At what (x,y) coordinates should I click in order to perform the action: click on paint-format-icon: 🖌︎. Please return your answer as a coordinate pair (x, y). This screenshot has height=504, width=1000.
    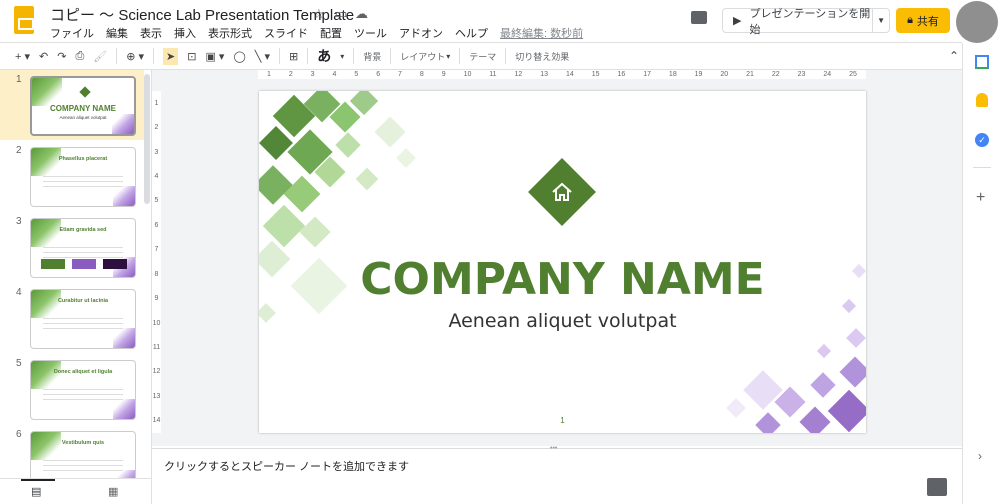
    Looking at the image, I should click on (100, 56).